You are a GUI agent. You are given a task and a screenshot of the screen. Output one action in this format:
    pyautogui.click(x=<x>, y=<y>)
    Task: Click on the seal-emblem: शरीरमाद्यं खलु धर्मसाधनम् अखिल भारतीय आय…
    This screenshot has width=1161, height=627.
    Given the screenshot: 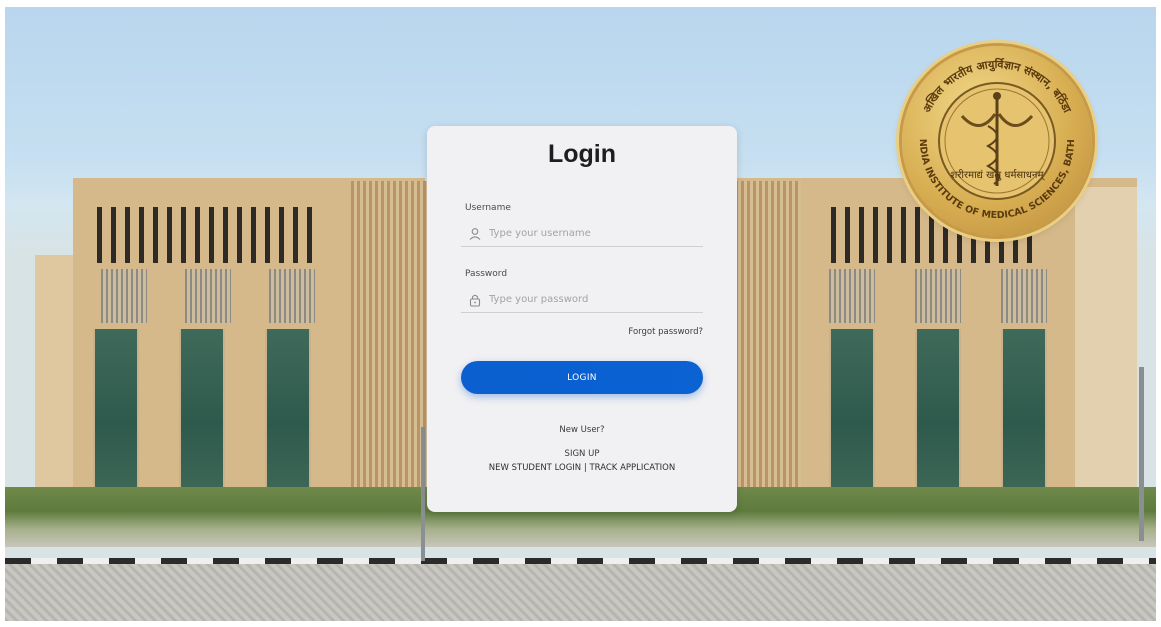 What is the action you would take?
    pyautogui.click(x=989, y=133)
    